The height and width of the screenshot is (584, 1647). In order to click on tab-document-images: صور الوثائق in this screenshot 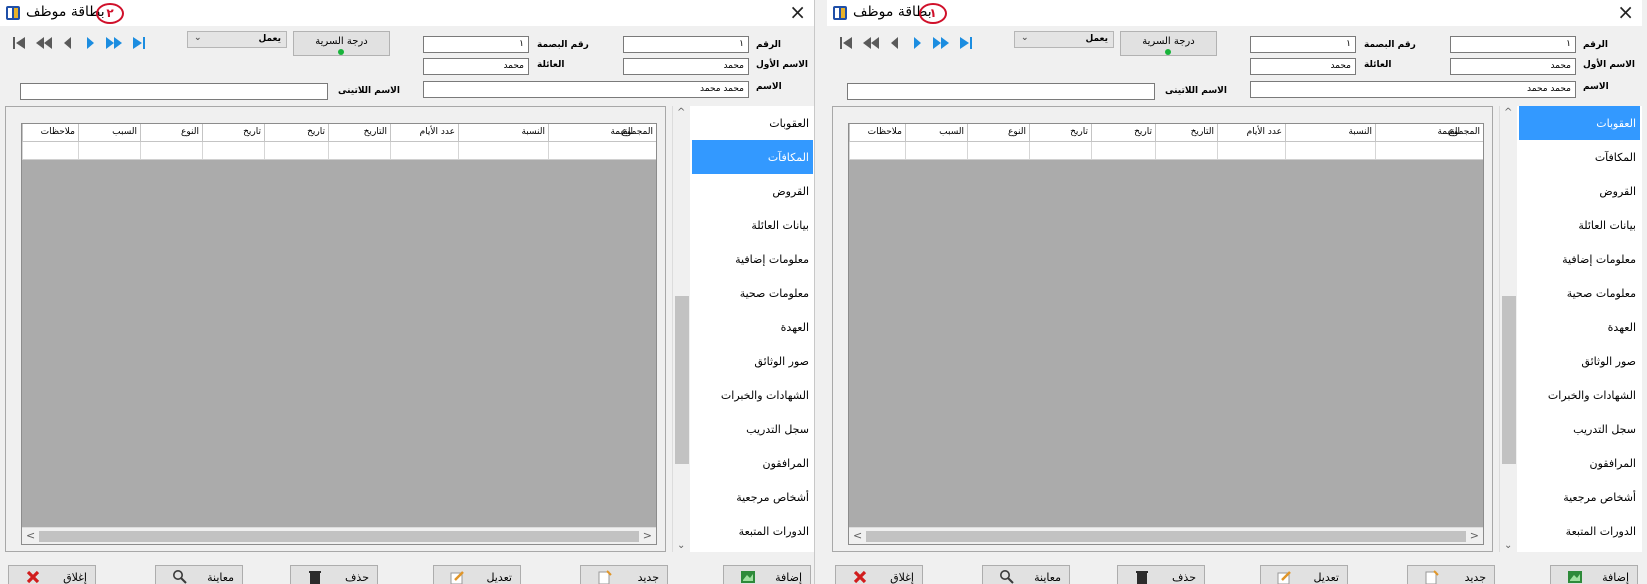, I will do `click(1579, 361)`.